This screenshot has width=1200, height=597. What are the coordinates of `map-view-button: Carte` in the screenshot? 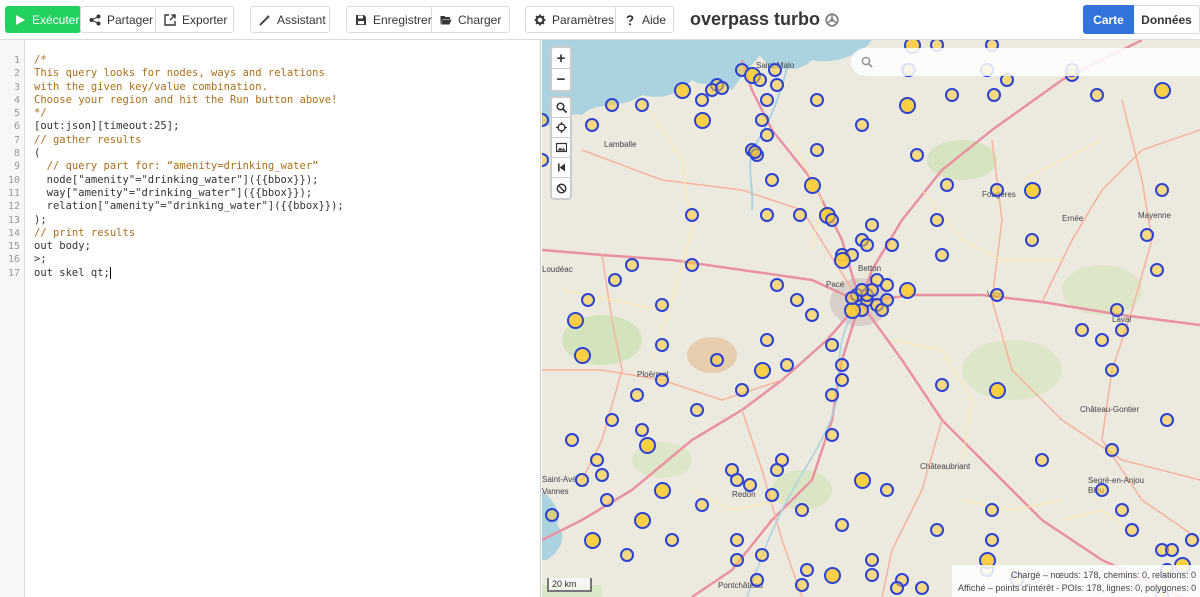 It's located at (1108, 19).